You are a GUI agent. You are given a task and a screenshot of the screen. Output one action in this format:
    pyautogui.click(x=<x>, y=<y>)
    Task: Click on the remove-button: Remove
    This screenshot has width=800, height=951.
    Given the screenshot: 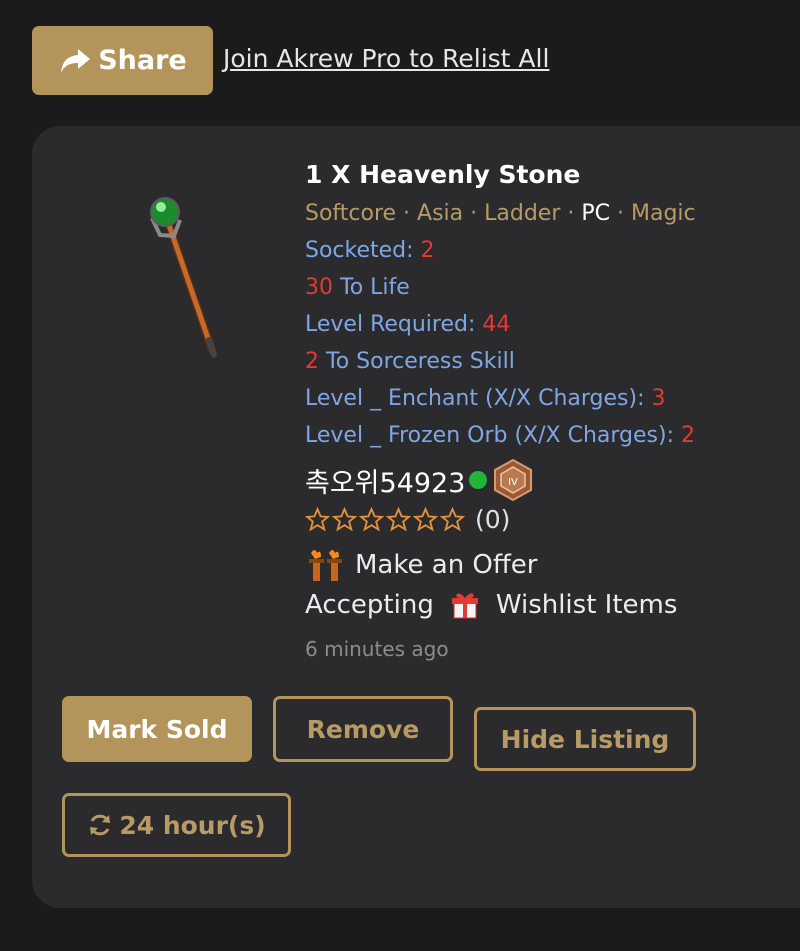 What is the action you would take?
    pyautogui.click(x=363, y=729)
    